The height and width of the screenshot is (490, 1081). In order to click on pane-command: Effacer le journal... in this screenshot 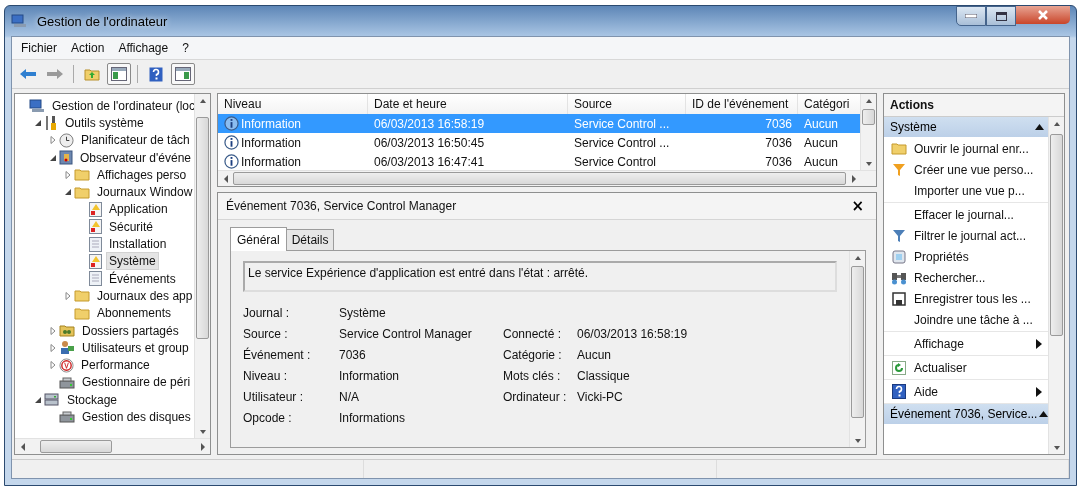, I will do `click(966, 214)`.